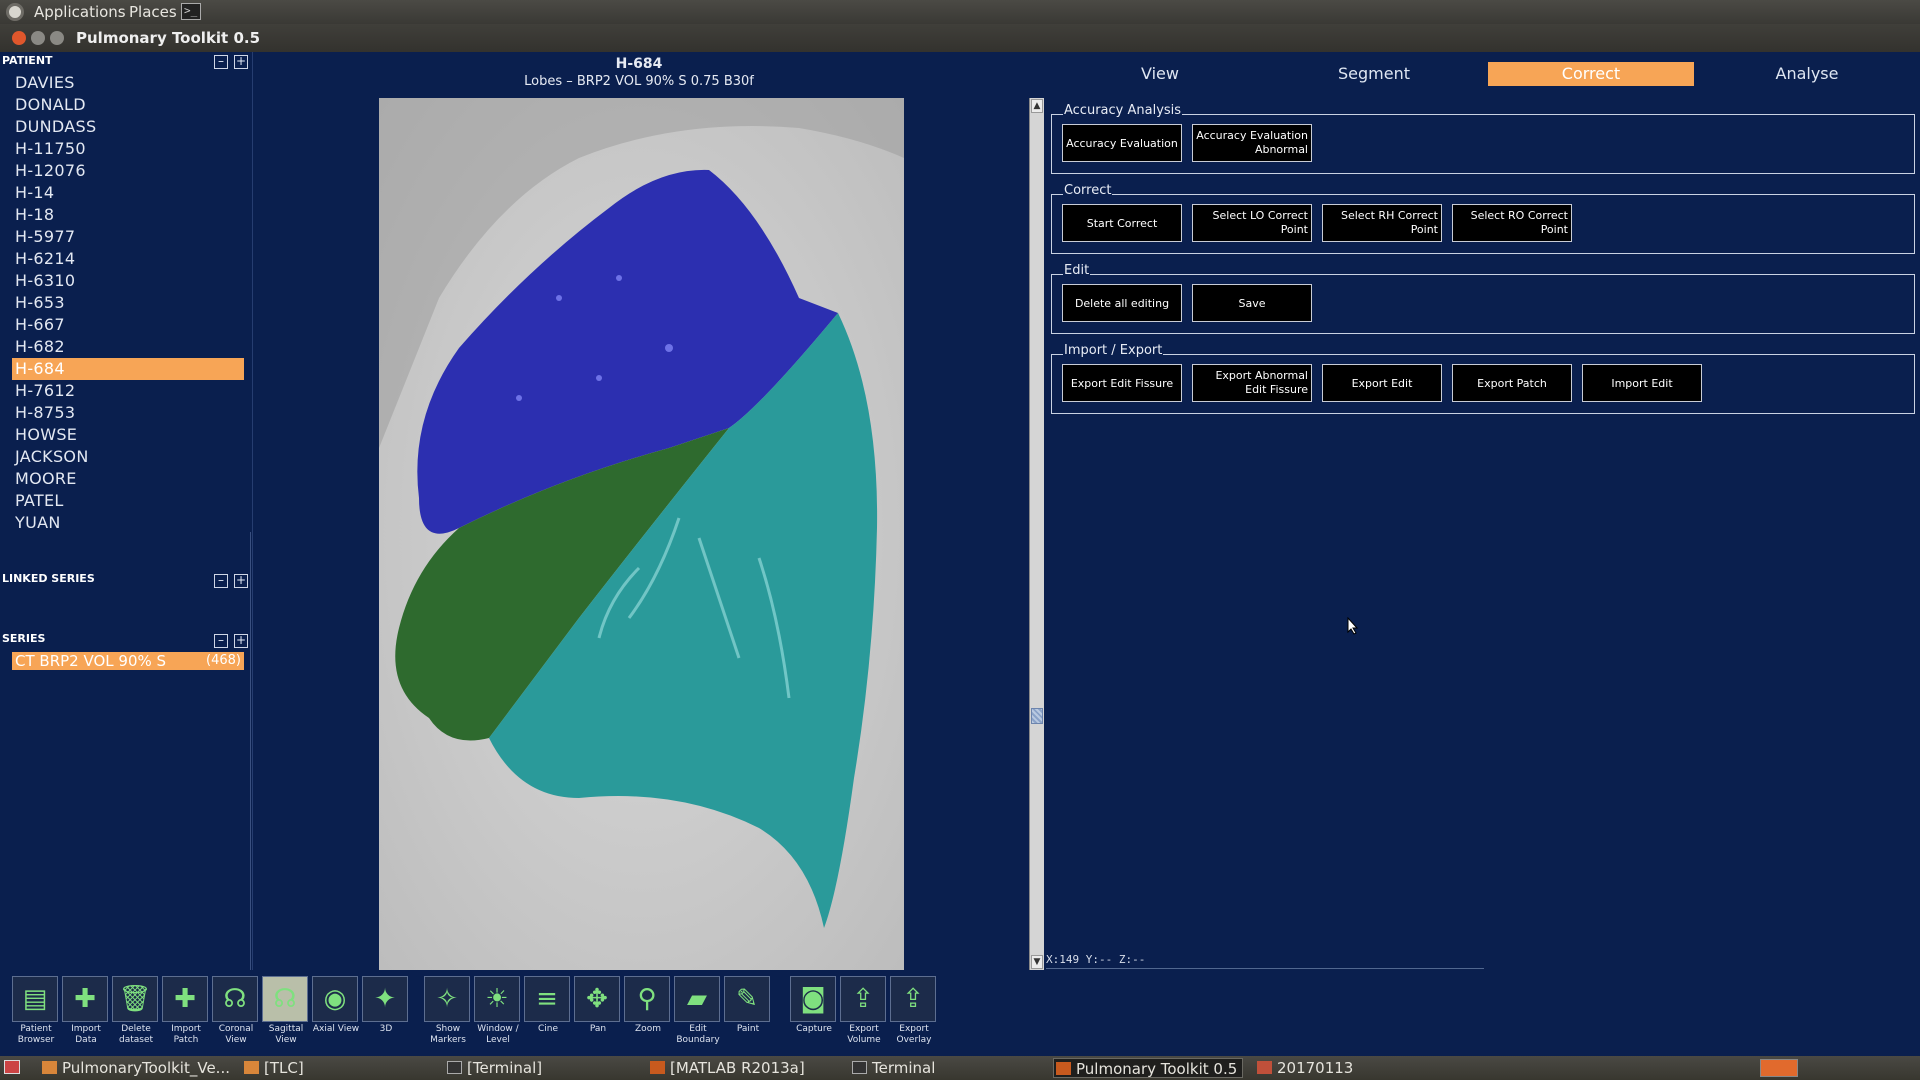 The image size is (1920, 1080). Describe the element at coordinates (128, 171) in the screenshot. I see `patient-item: H-12076` at that location.